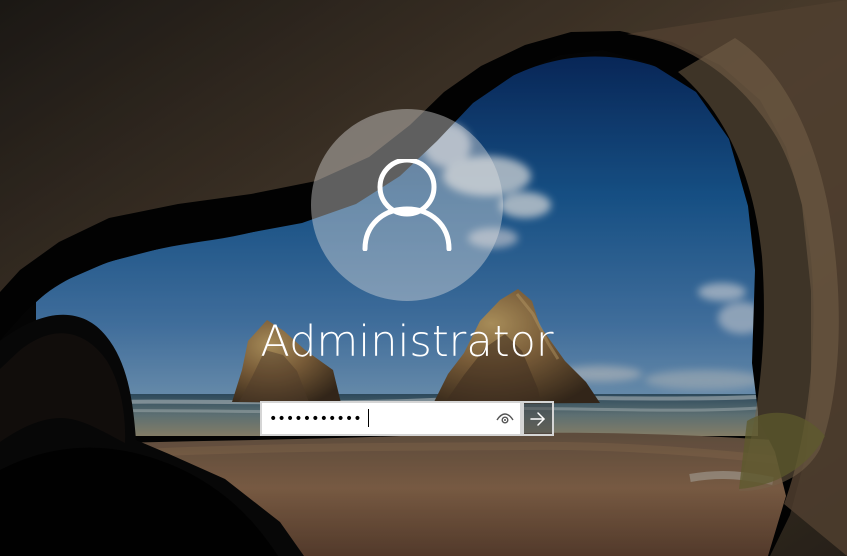  I want to click on password-input, so click(380, 419).